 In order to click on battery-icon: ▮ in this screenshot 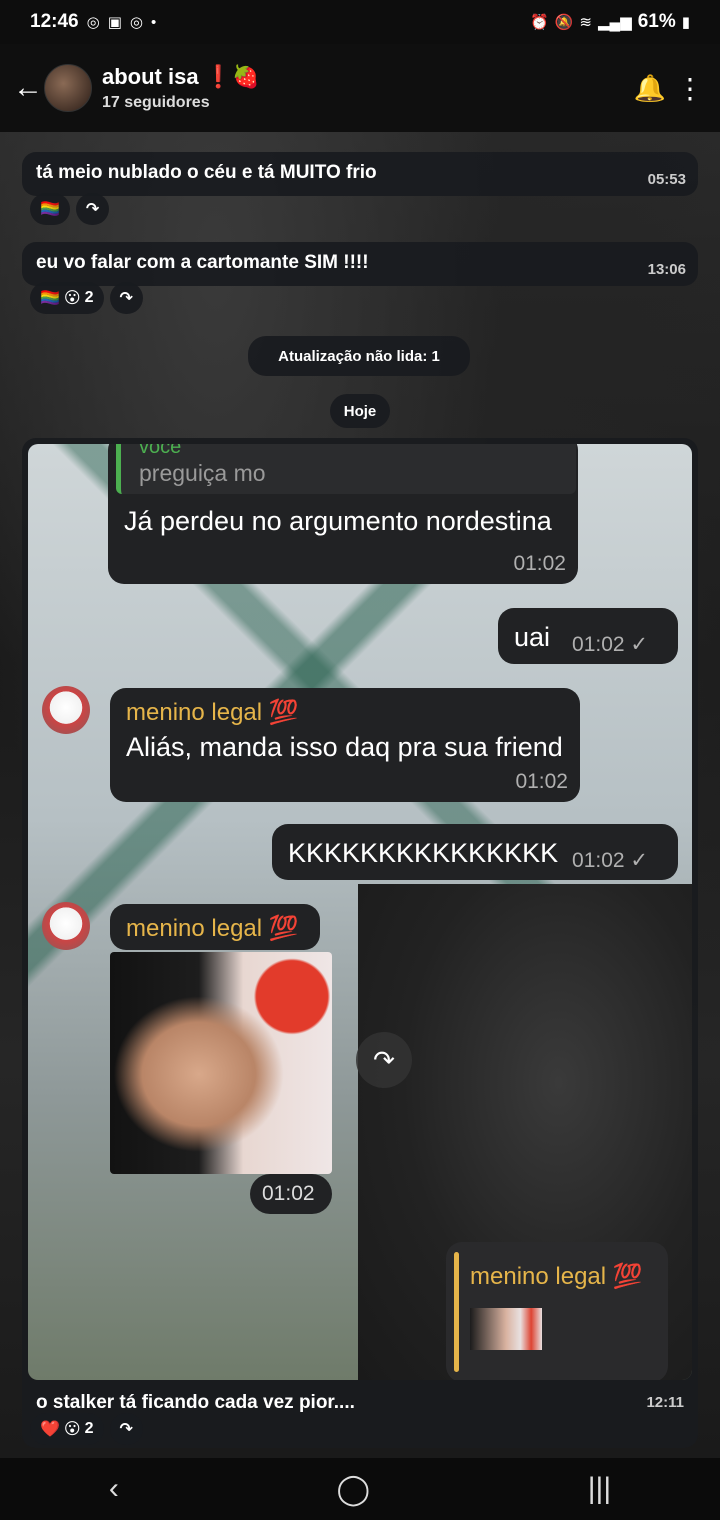, I will do `click(685, 22)`.